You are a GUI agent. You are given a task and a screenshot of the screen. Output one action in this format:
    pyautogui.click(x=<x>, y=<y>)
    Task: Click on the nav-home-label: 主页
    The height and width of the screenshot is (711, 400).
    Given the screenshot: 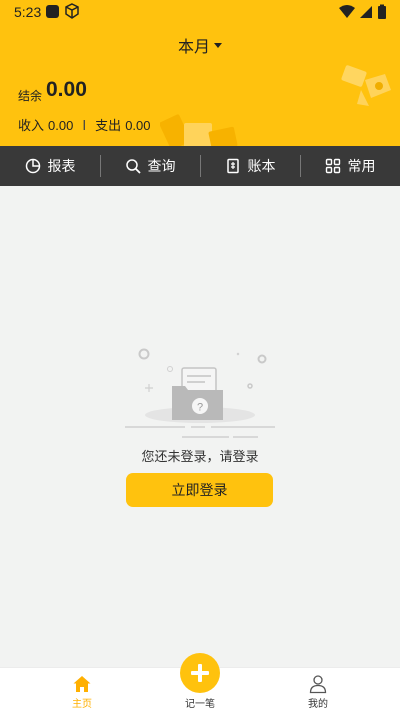 What is the action you would take?
    pyautogui.click(x=82, y=704)
    